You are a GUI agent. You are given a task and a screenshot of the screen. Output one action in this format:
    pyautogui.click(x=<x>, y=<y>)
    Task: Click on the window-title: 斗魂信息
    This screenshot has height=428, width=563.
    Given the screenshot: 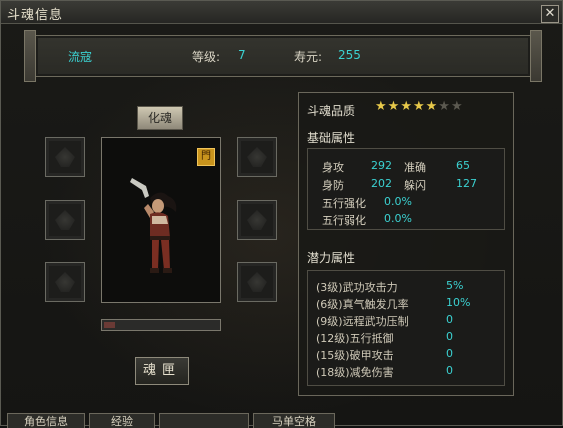 What is the action you would take?
    pyautogui.click(x=35, y=15)
    